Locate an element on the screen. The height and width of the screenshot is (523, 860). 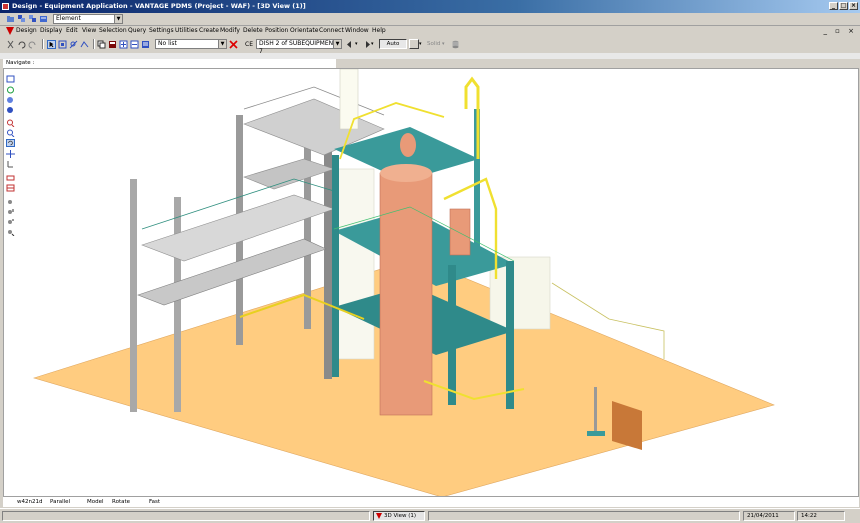
element-combo: Element ▼ is located at coordinates (88, 19).